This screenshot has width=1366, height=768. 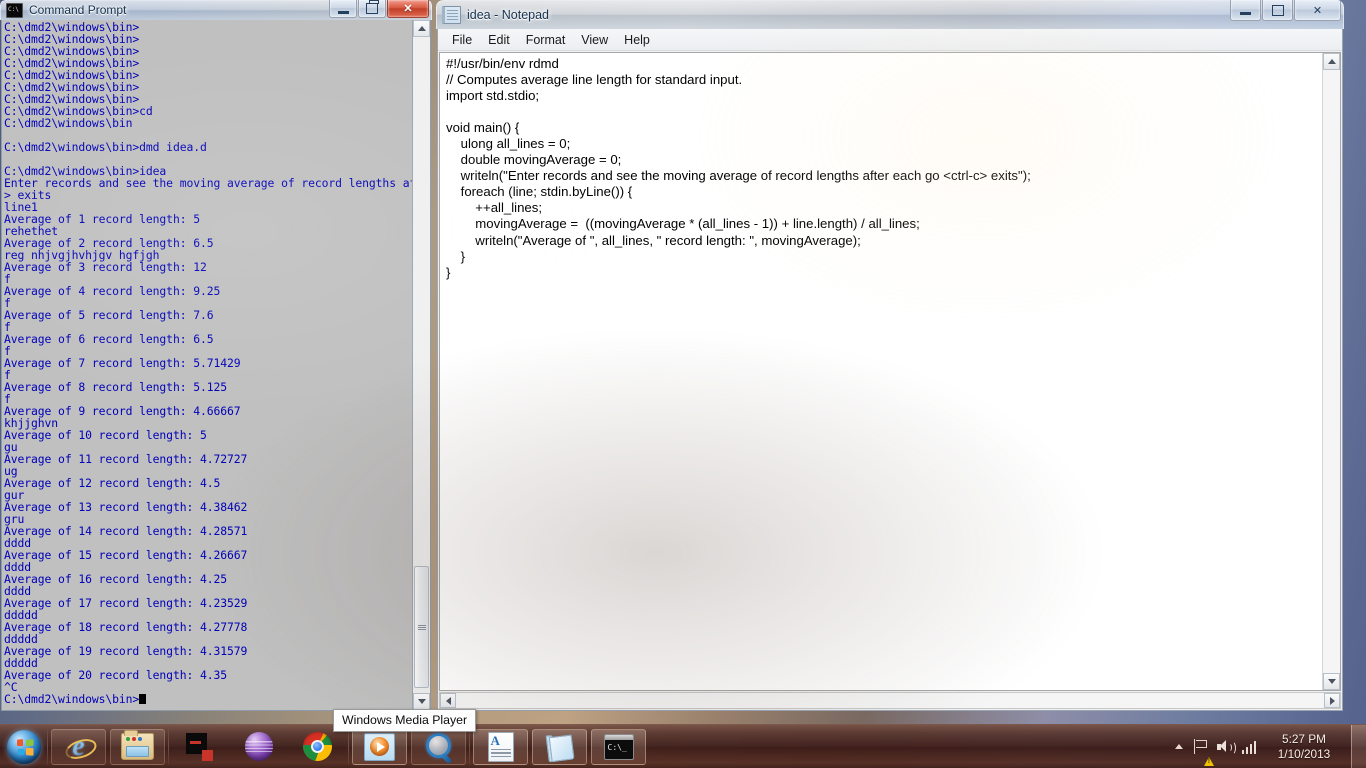 What do you see at coordinates (1331, 61) in the screenshot?
I see `notepad-scroll-up-arrow` at bounding box center [1331, 61].